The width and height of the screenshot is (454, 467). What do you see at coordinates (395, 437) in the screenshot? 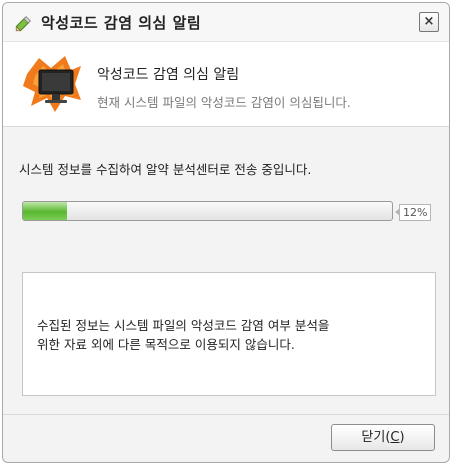
I see `close-button-hotkey: C` at bounding box center [395, 437].